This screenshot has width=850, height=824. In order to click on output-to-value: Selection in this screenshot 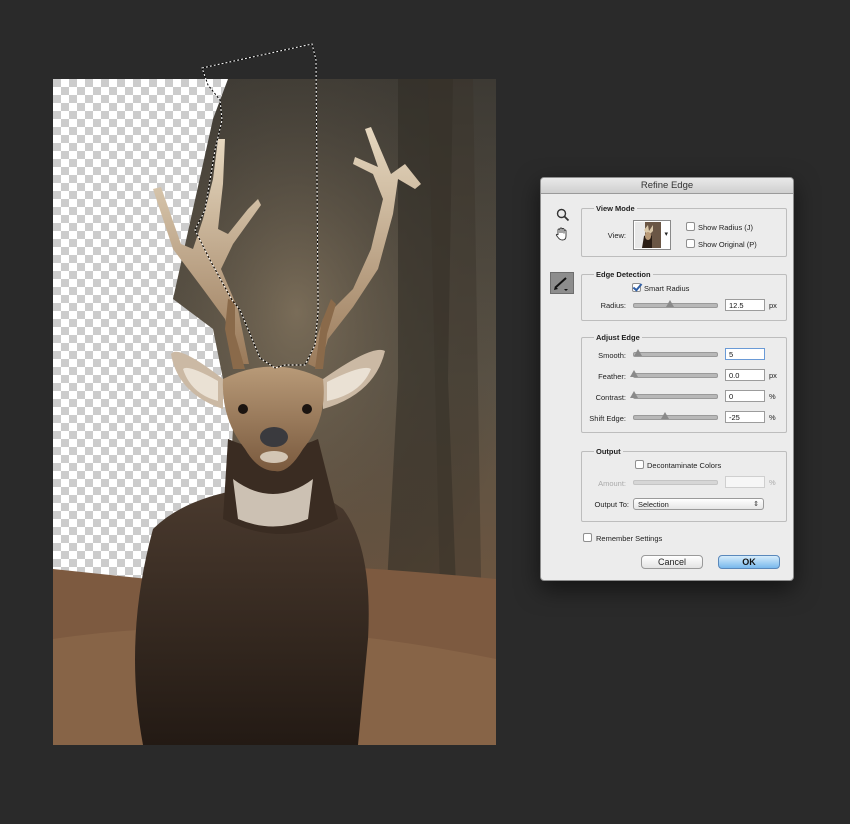, I will do `click(653, 504)`.